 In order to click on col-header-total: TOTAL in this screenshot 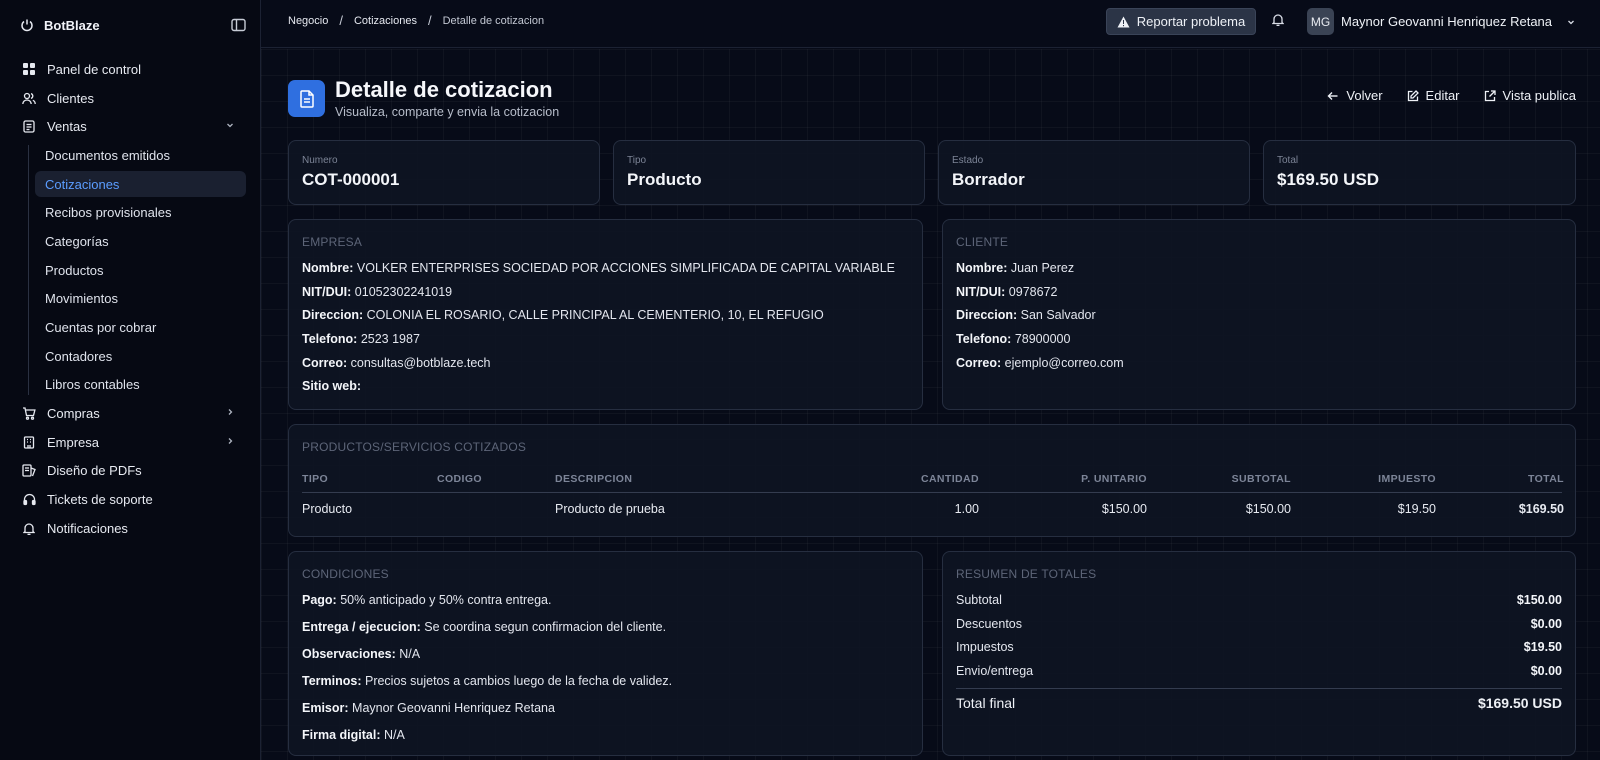, I will do `click(1545, 479)`.